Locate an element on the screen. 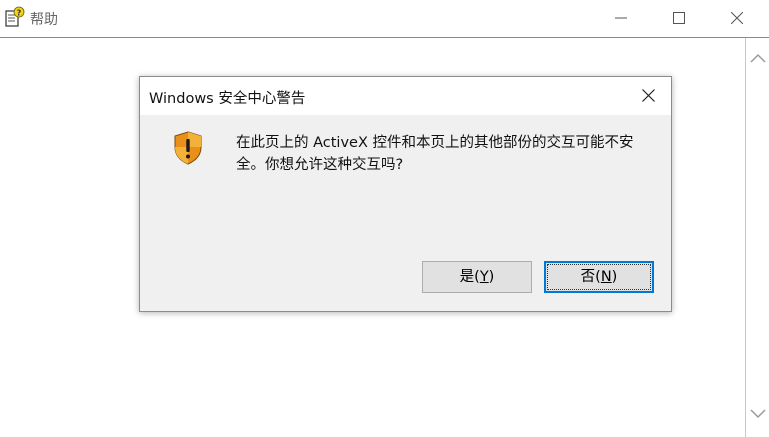 This screenshot has width=769, height=437. window-title: 帮助 is located at coordinates (44, 20).